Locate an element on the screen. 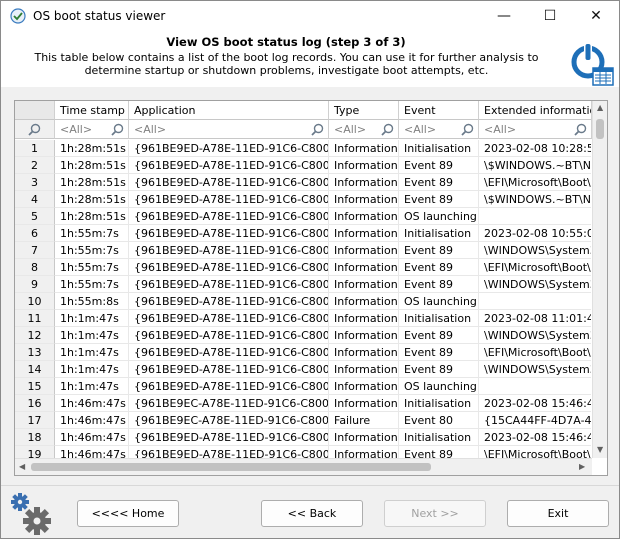  horizontal-scrollbar: ◀ ▶ is located at coordinates (303, 466).